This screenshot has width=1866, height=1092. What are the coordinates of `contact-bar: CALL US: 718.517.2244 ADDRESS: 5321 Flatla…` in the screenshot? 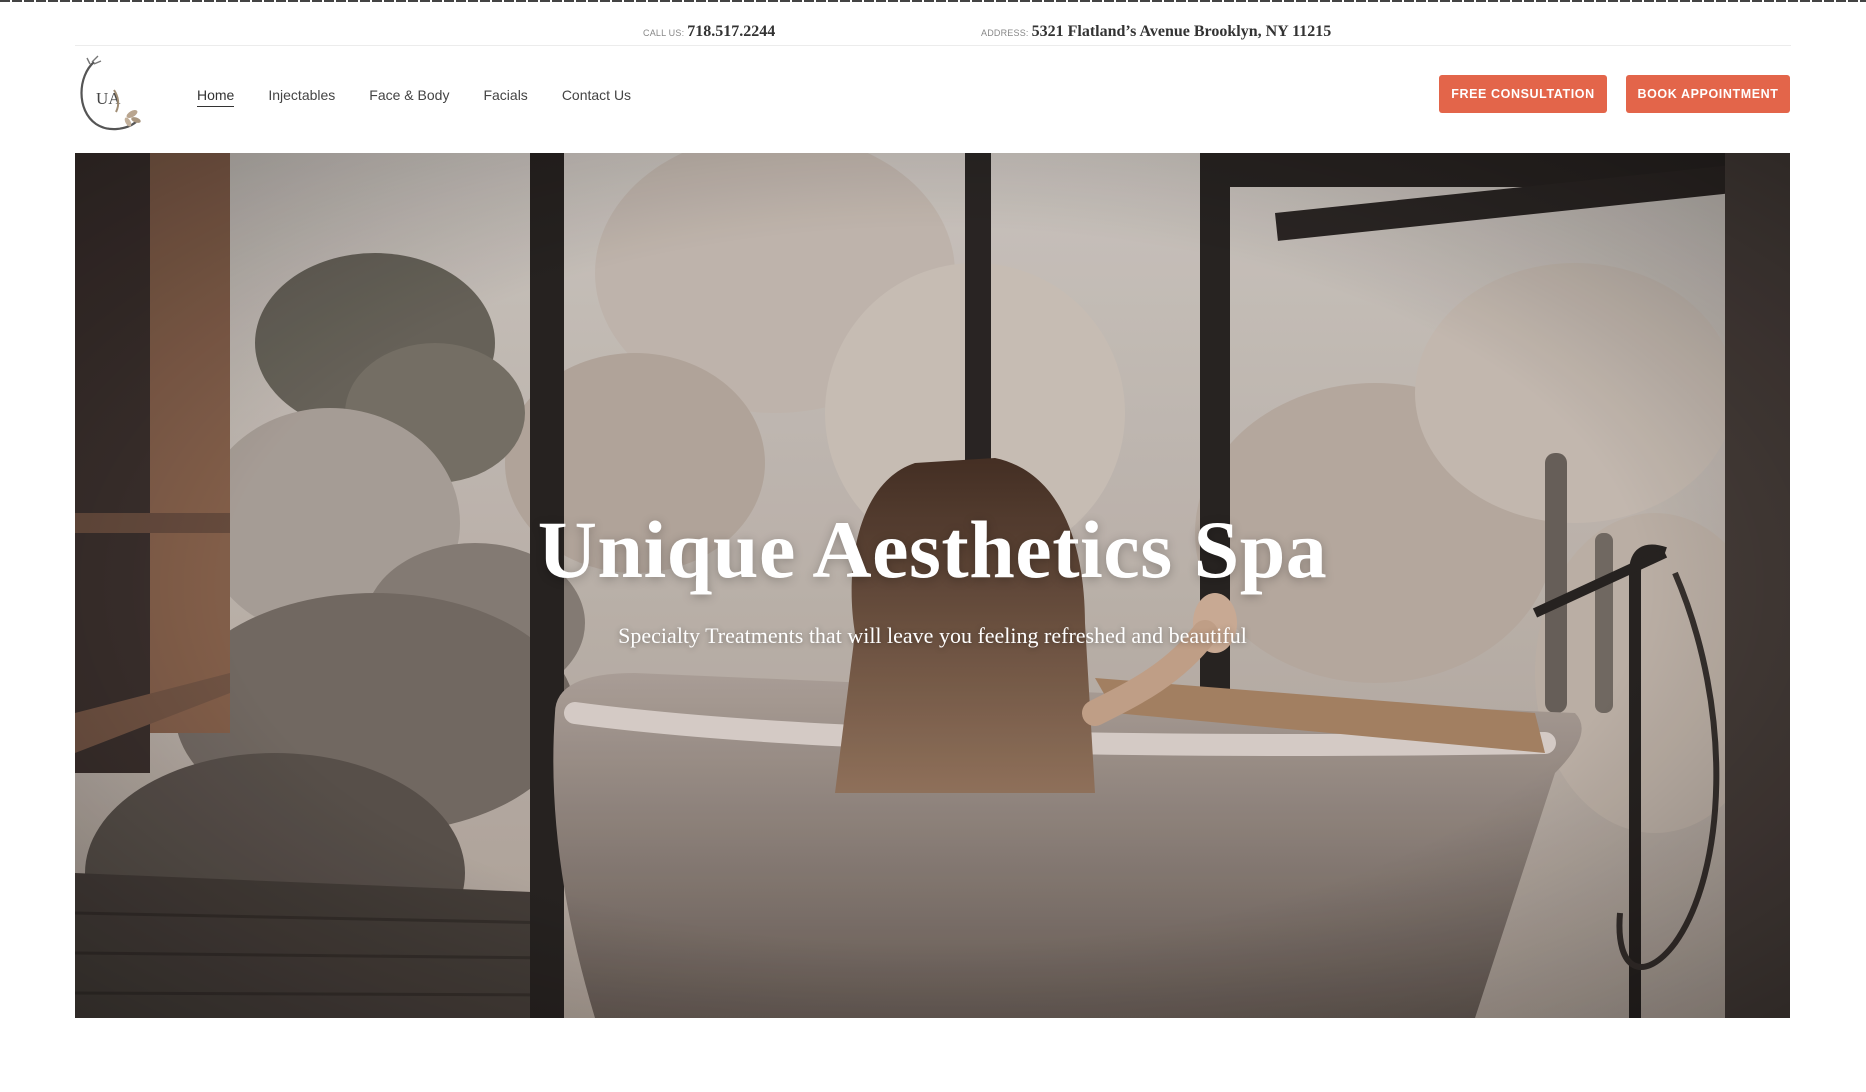 It's located at (933, 24).